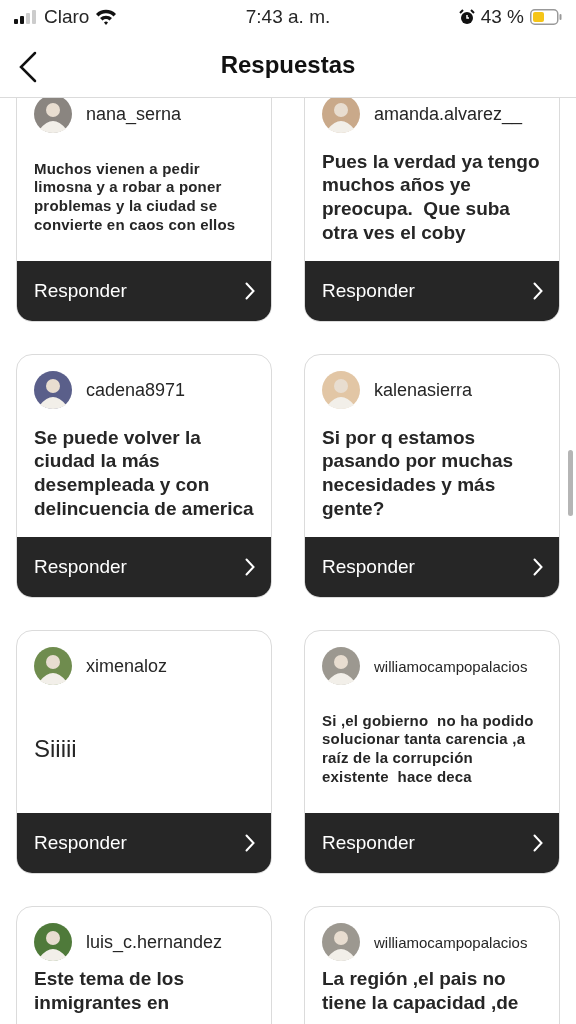  Describe the element at coordinates (106, 16) in the screenshot. I see `wifi-icon` at that location.